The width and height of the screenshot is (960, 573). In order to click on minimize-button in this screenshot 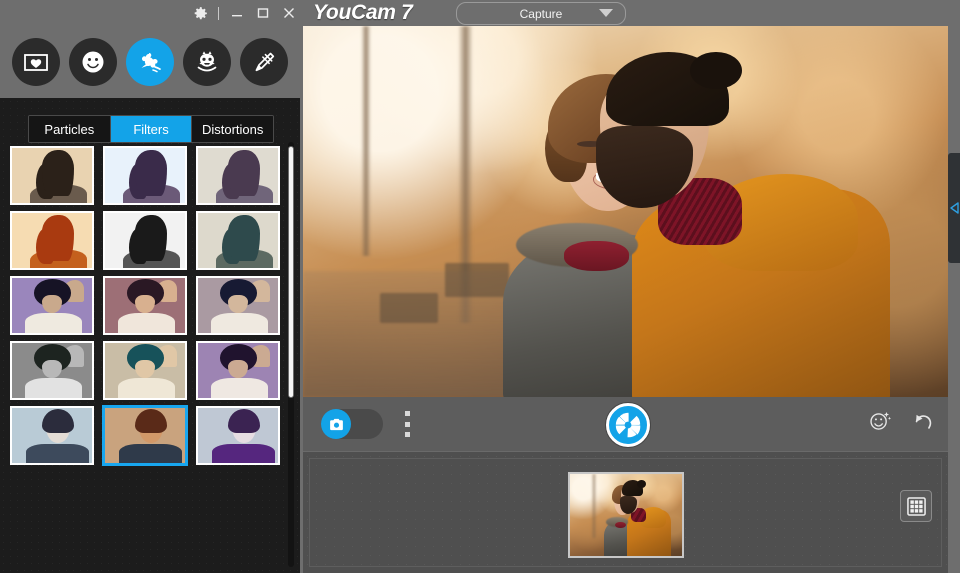, I will do `click(237, 13)`.